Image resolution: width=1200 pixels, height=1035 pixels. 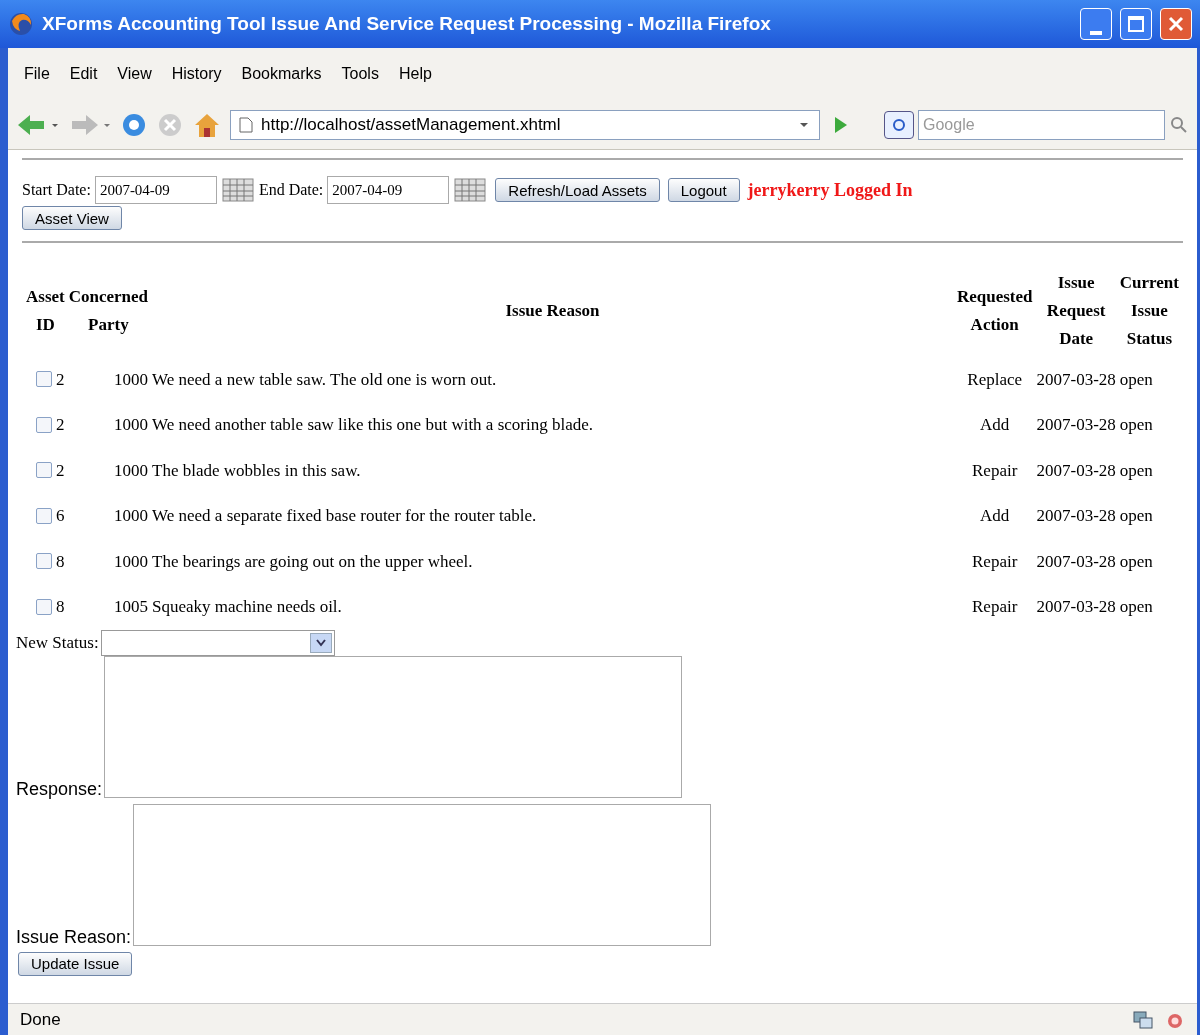 I want to click on minimize-button, so click(x=1096, y=24).